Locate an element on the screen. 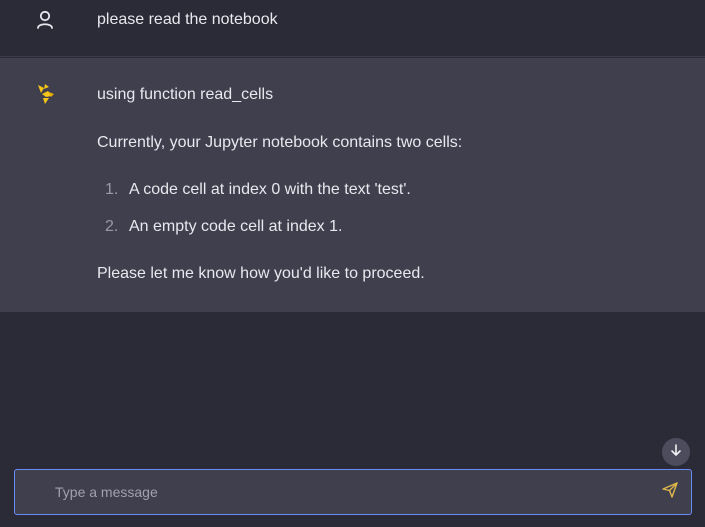 This screenshot has height=527, width=705. jupyter-bot-icon is located at coordinates (46, 94).